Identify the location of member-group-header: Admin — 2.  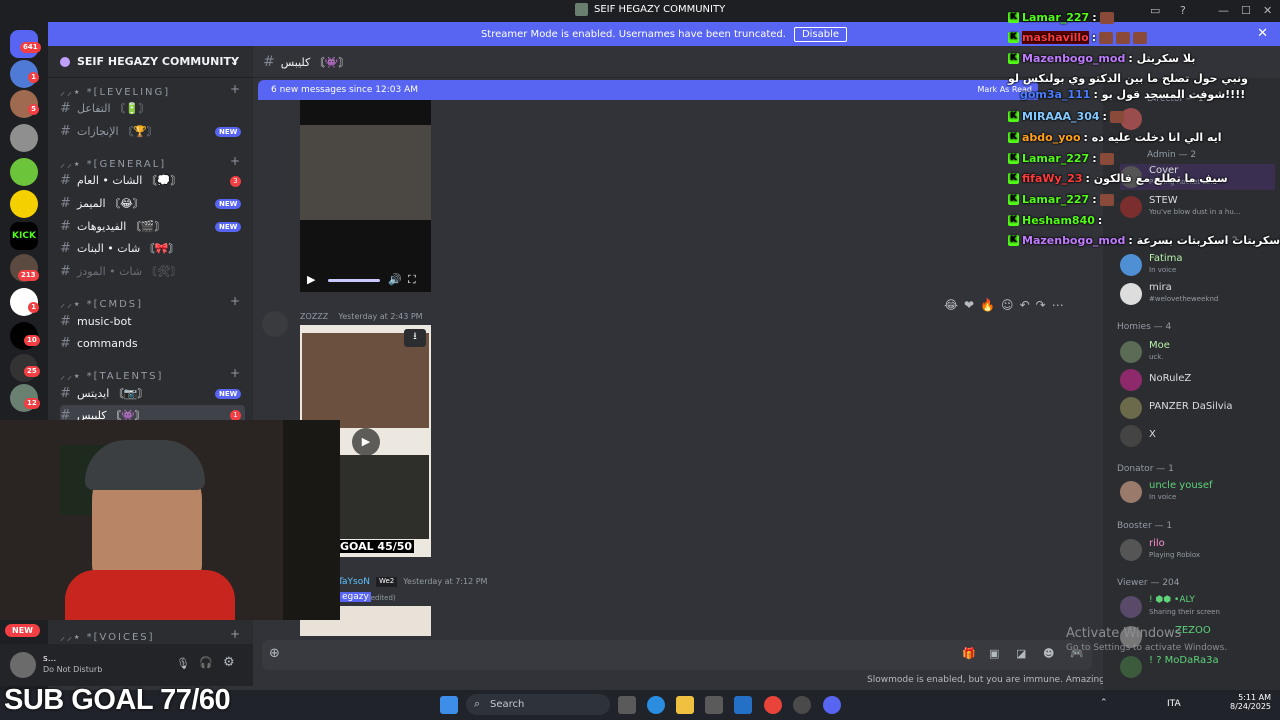
(1172, 155).